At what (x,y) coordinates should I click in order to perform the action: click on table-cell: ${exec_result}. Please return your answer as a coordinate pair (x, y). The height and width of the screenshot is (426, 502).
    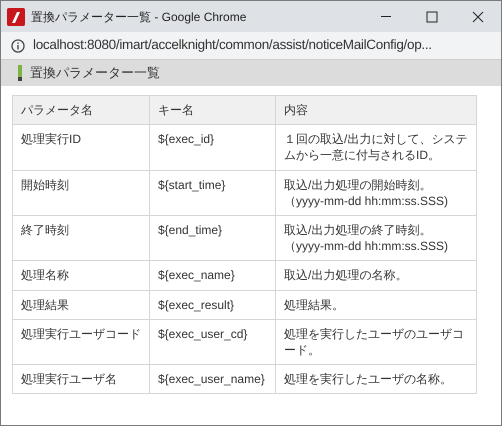
    Looking at the image, I should click on (213, 305).